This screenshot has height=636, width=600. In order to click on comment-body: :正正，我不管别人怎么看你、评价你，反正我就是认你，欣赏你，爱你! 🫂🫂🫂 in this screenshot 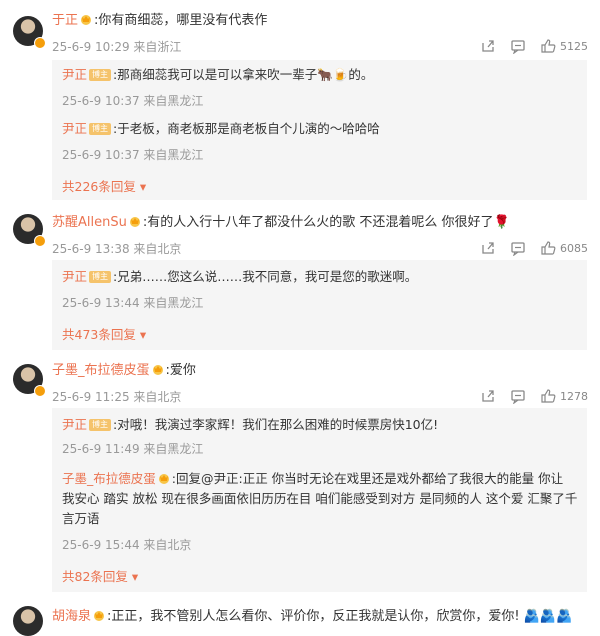, I will do `click(340, 616)`.